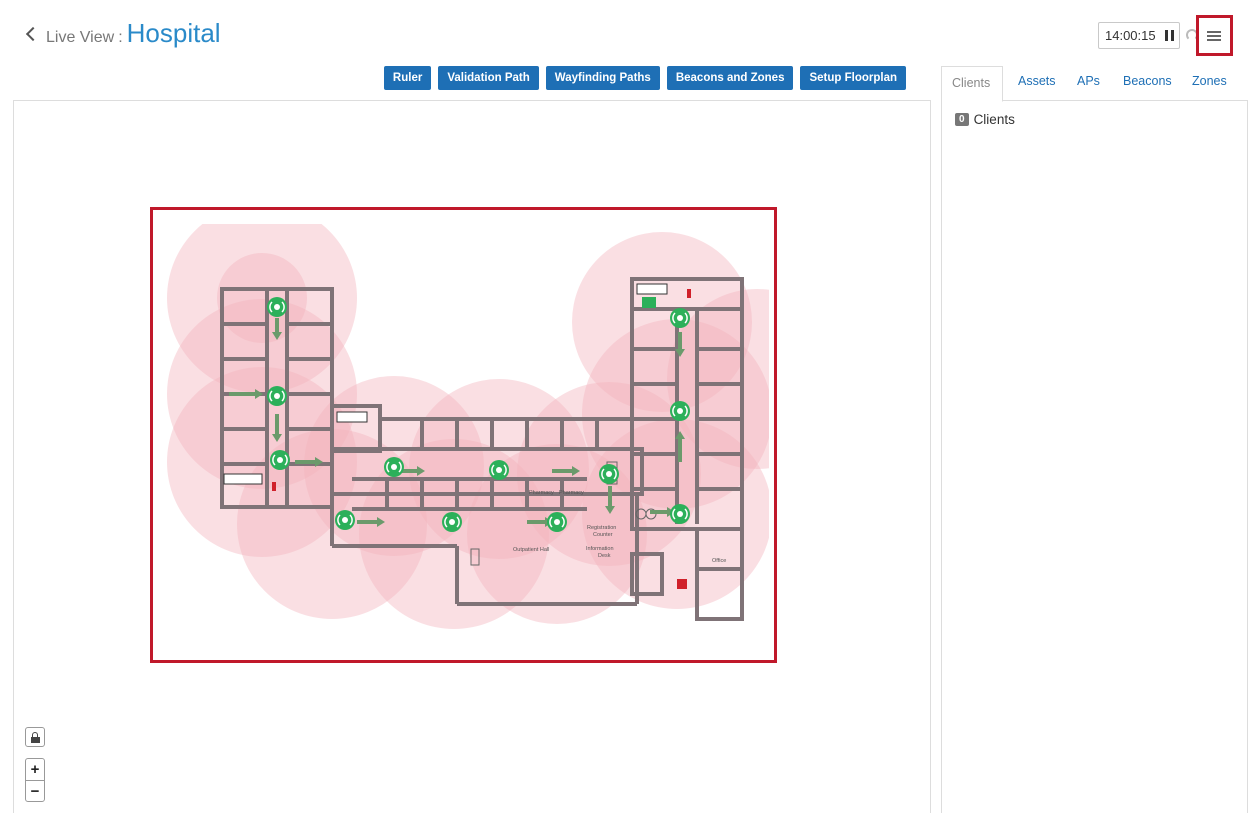 The image size is (1248, 813). I want to click on tab-clients: Clients, so click(972, 84).